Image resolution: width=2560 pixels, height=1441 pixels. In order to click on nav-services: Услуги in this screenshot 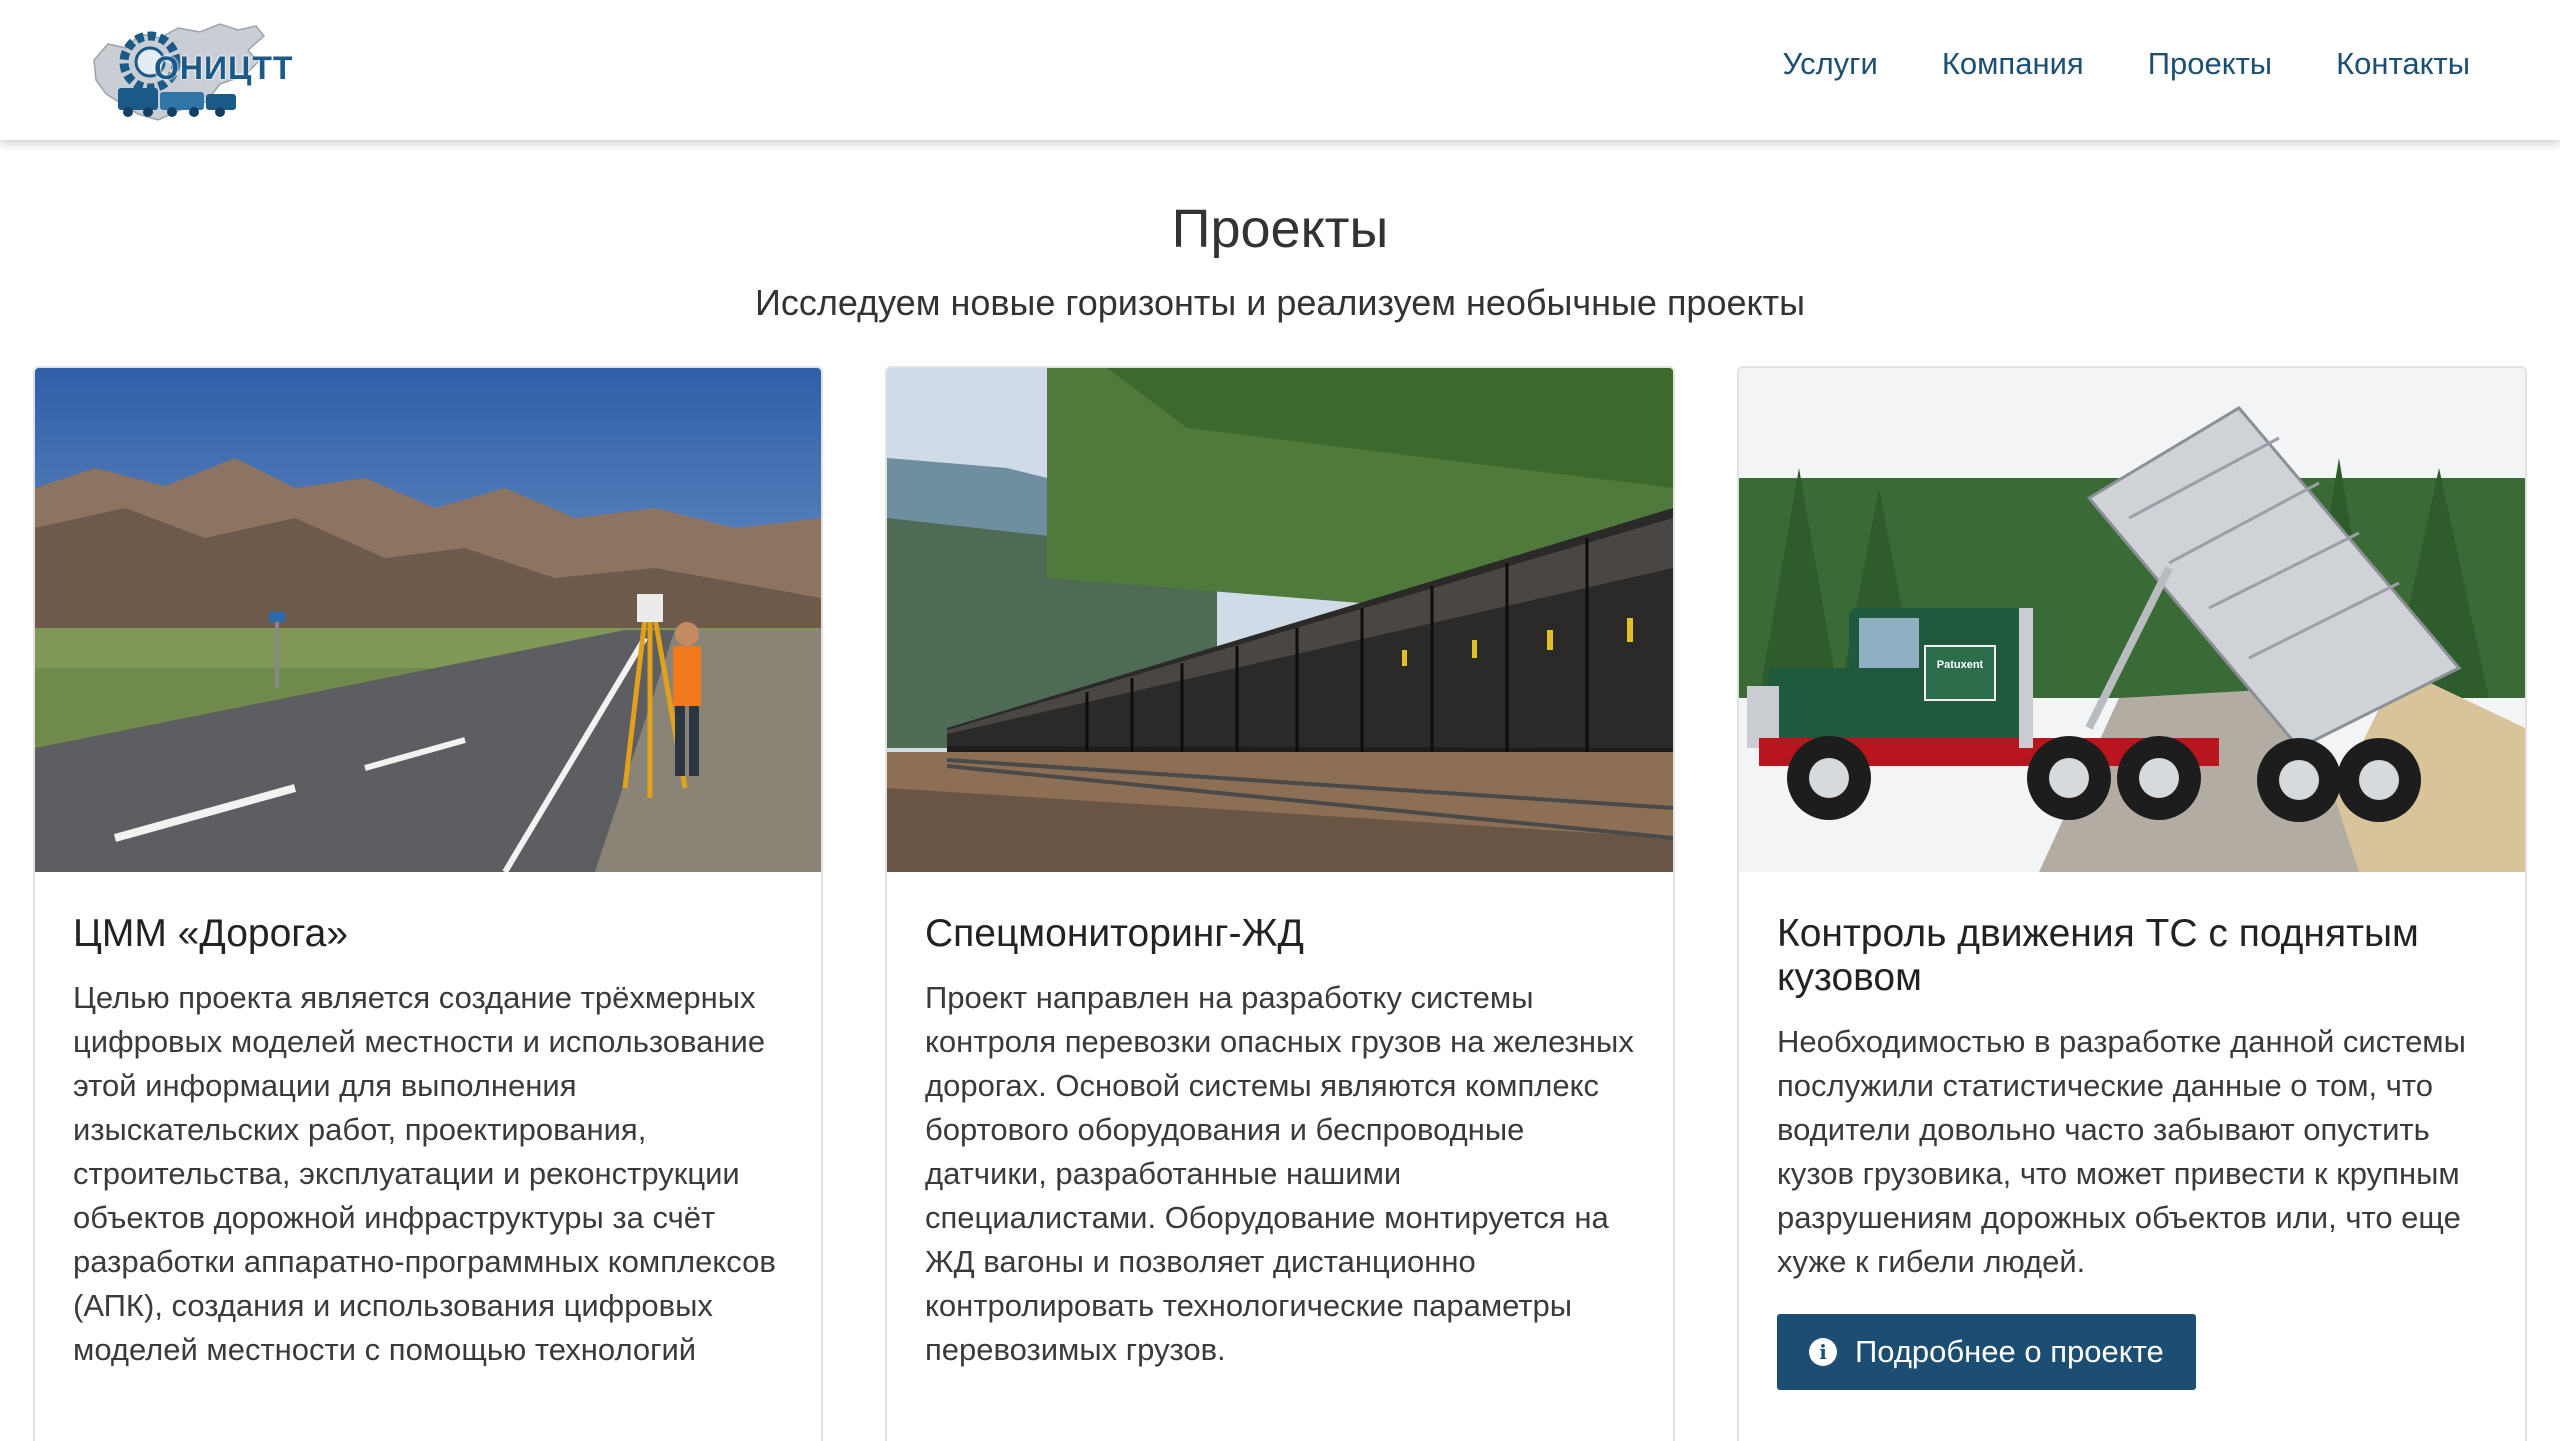, I will do `click(1829, 64)`.